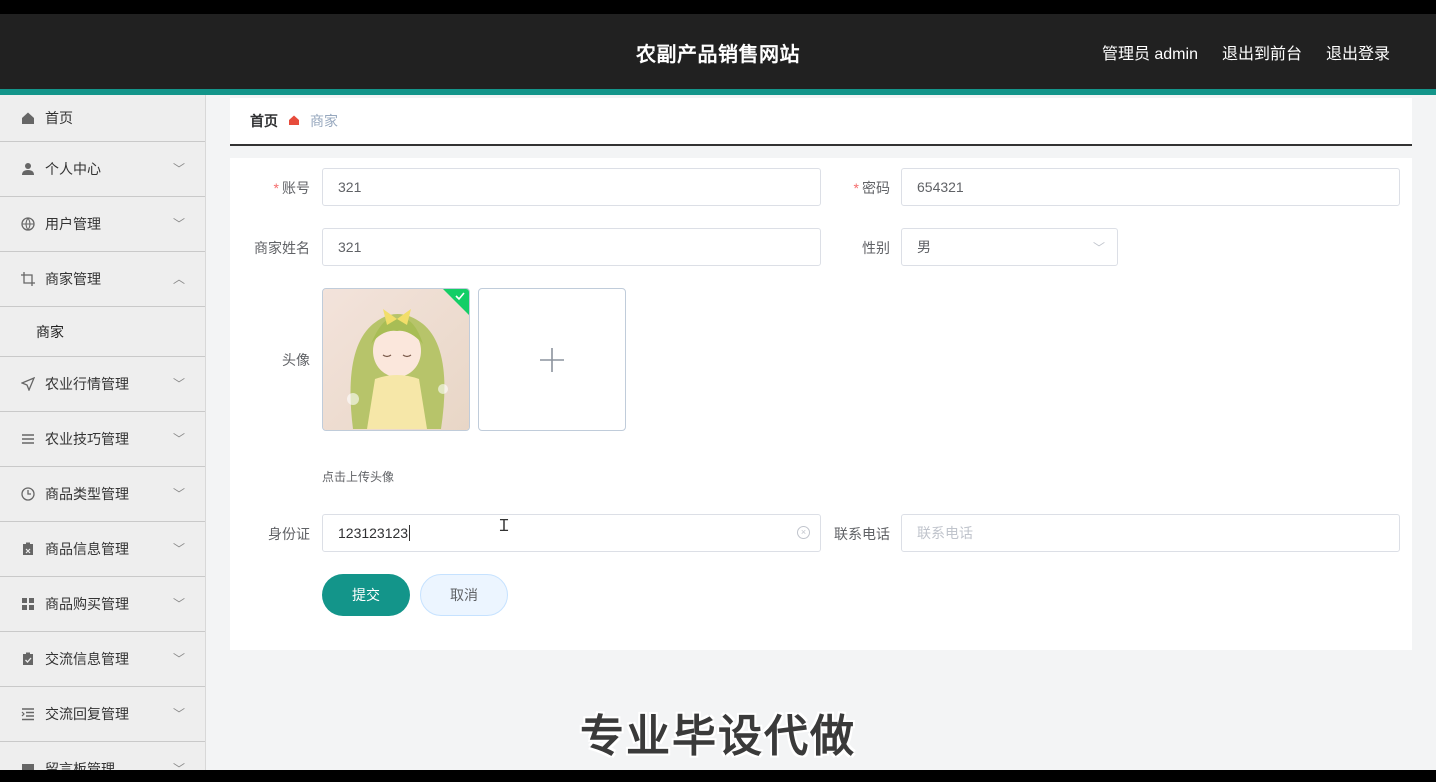 The image size is (1436, 782). I want to click on sidebar-item-goods-info: 商品信息管理 ﹀, so click(102, 549).